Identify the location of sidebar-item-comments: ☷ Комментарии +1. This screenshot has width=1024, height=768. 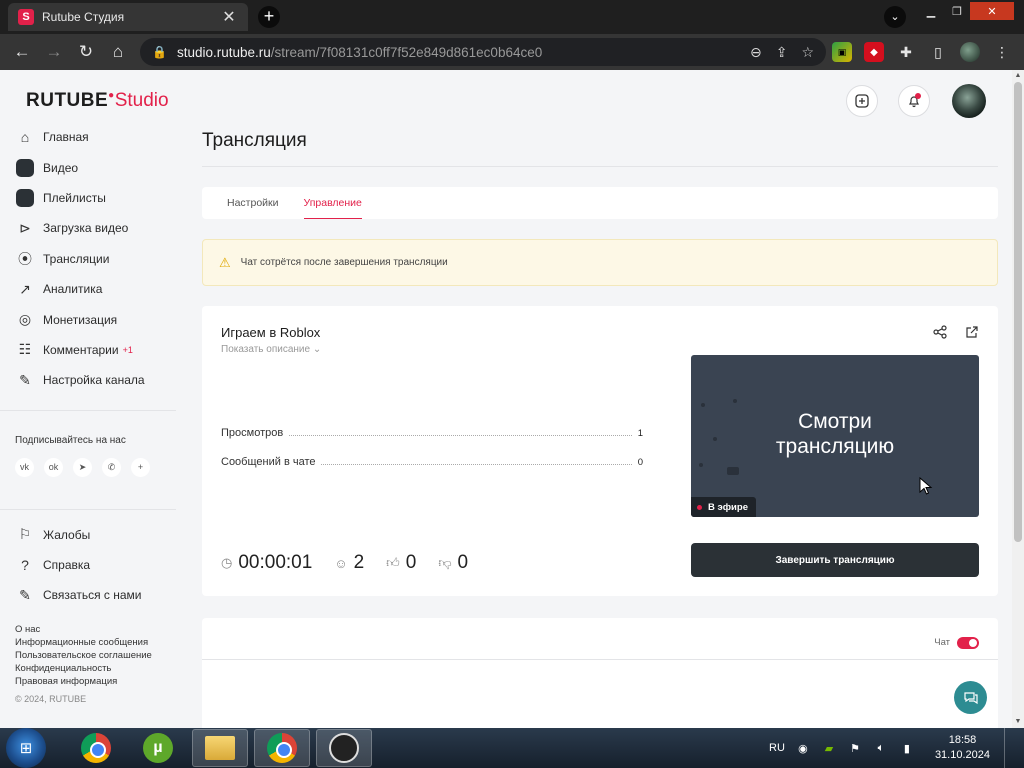
(88, 350).